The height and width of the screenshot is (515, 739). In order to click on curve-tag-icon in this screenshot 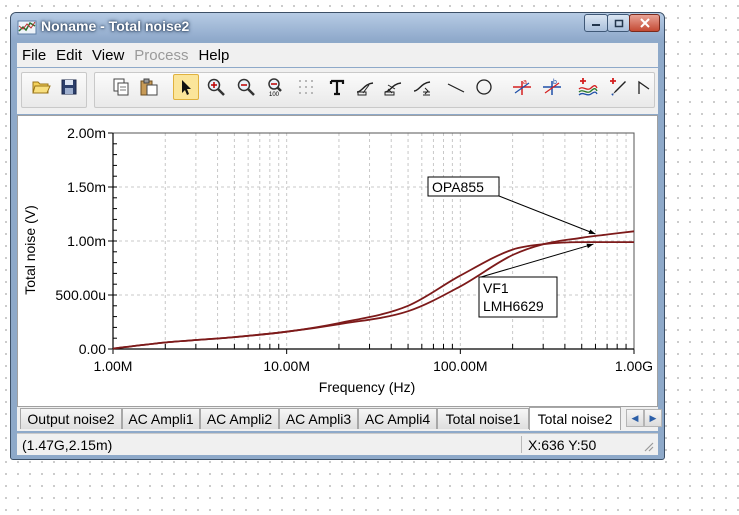, I will do `click(393, 89)`.